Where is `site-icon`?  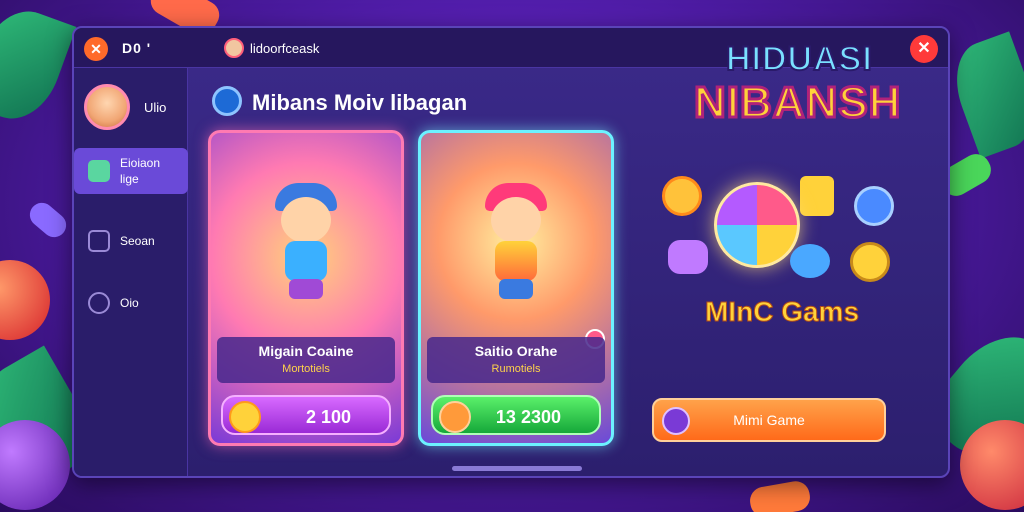
site-icon is located at coordinates (234, 48).